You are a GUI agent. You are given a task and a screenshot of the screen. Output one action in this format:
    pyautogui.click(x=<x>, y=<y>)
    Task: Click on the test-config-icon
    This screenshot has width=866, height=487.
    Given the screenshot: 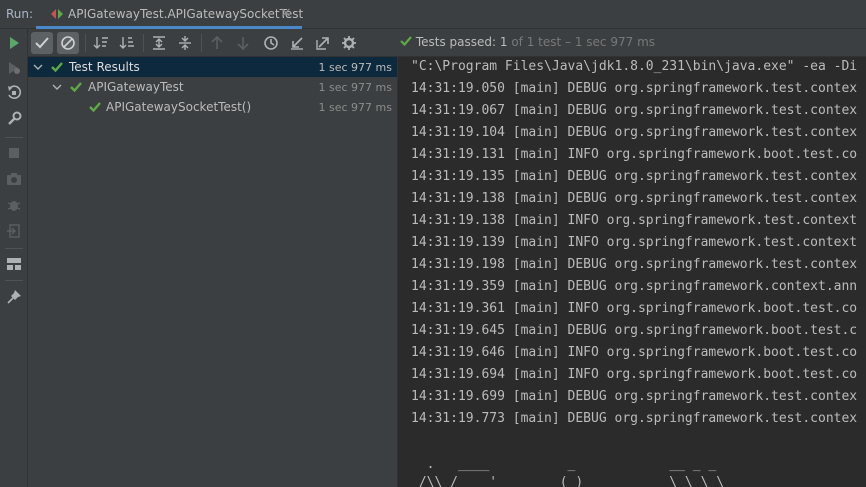 What is the action you would take?
    pyautogui.click(x=57, y=14)
    